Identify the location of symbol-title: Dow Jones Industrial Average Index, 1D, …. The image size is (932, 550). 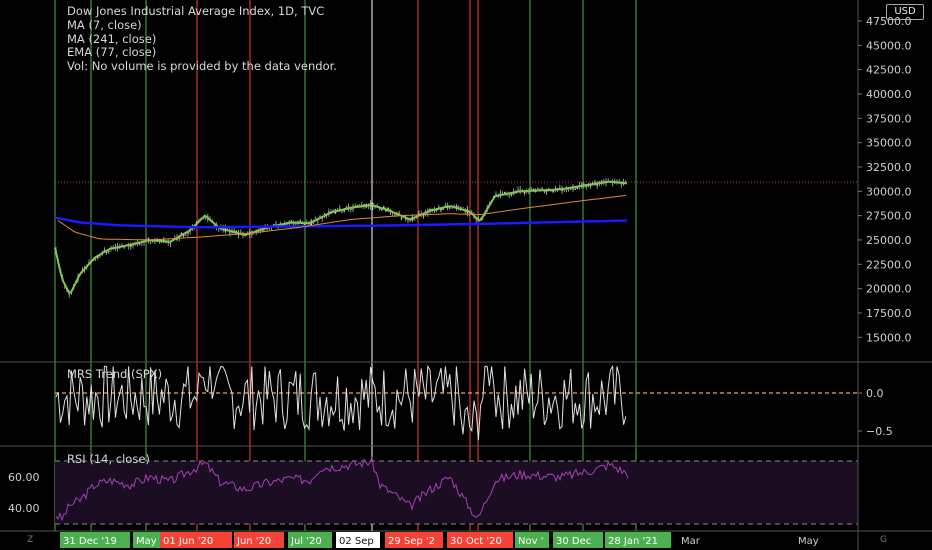
(202, 11).